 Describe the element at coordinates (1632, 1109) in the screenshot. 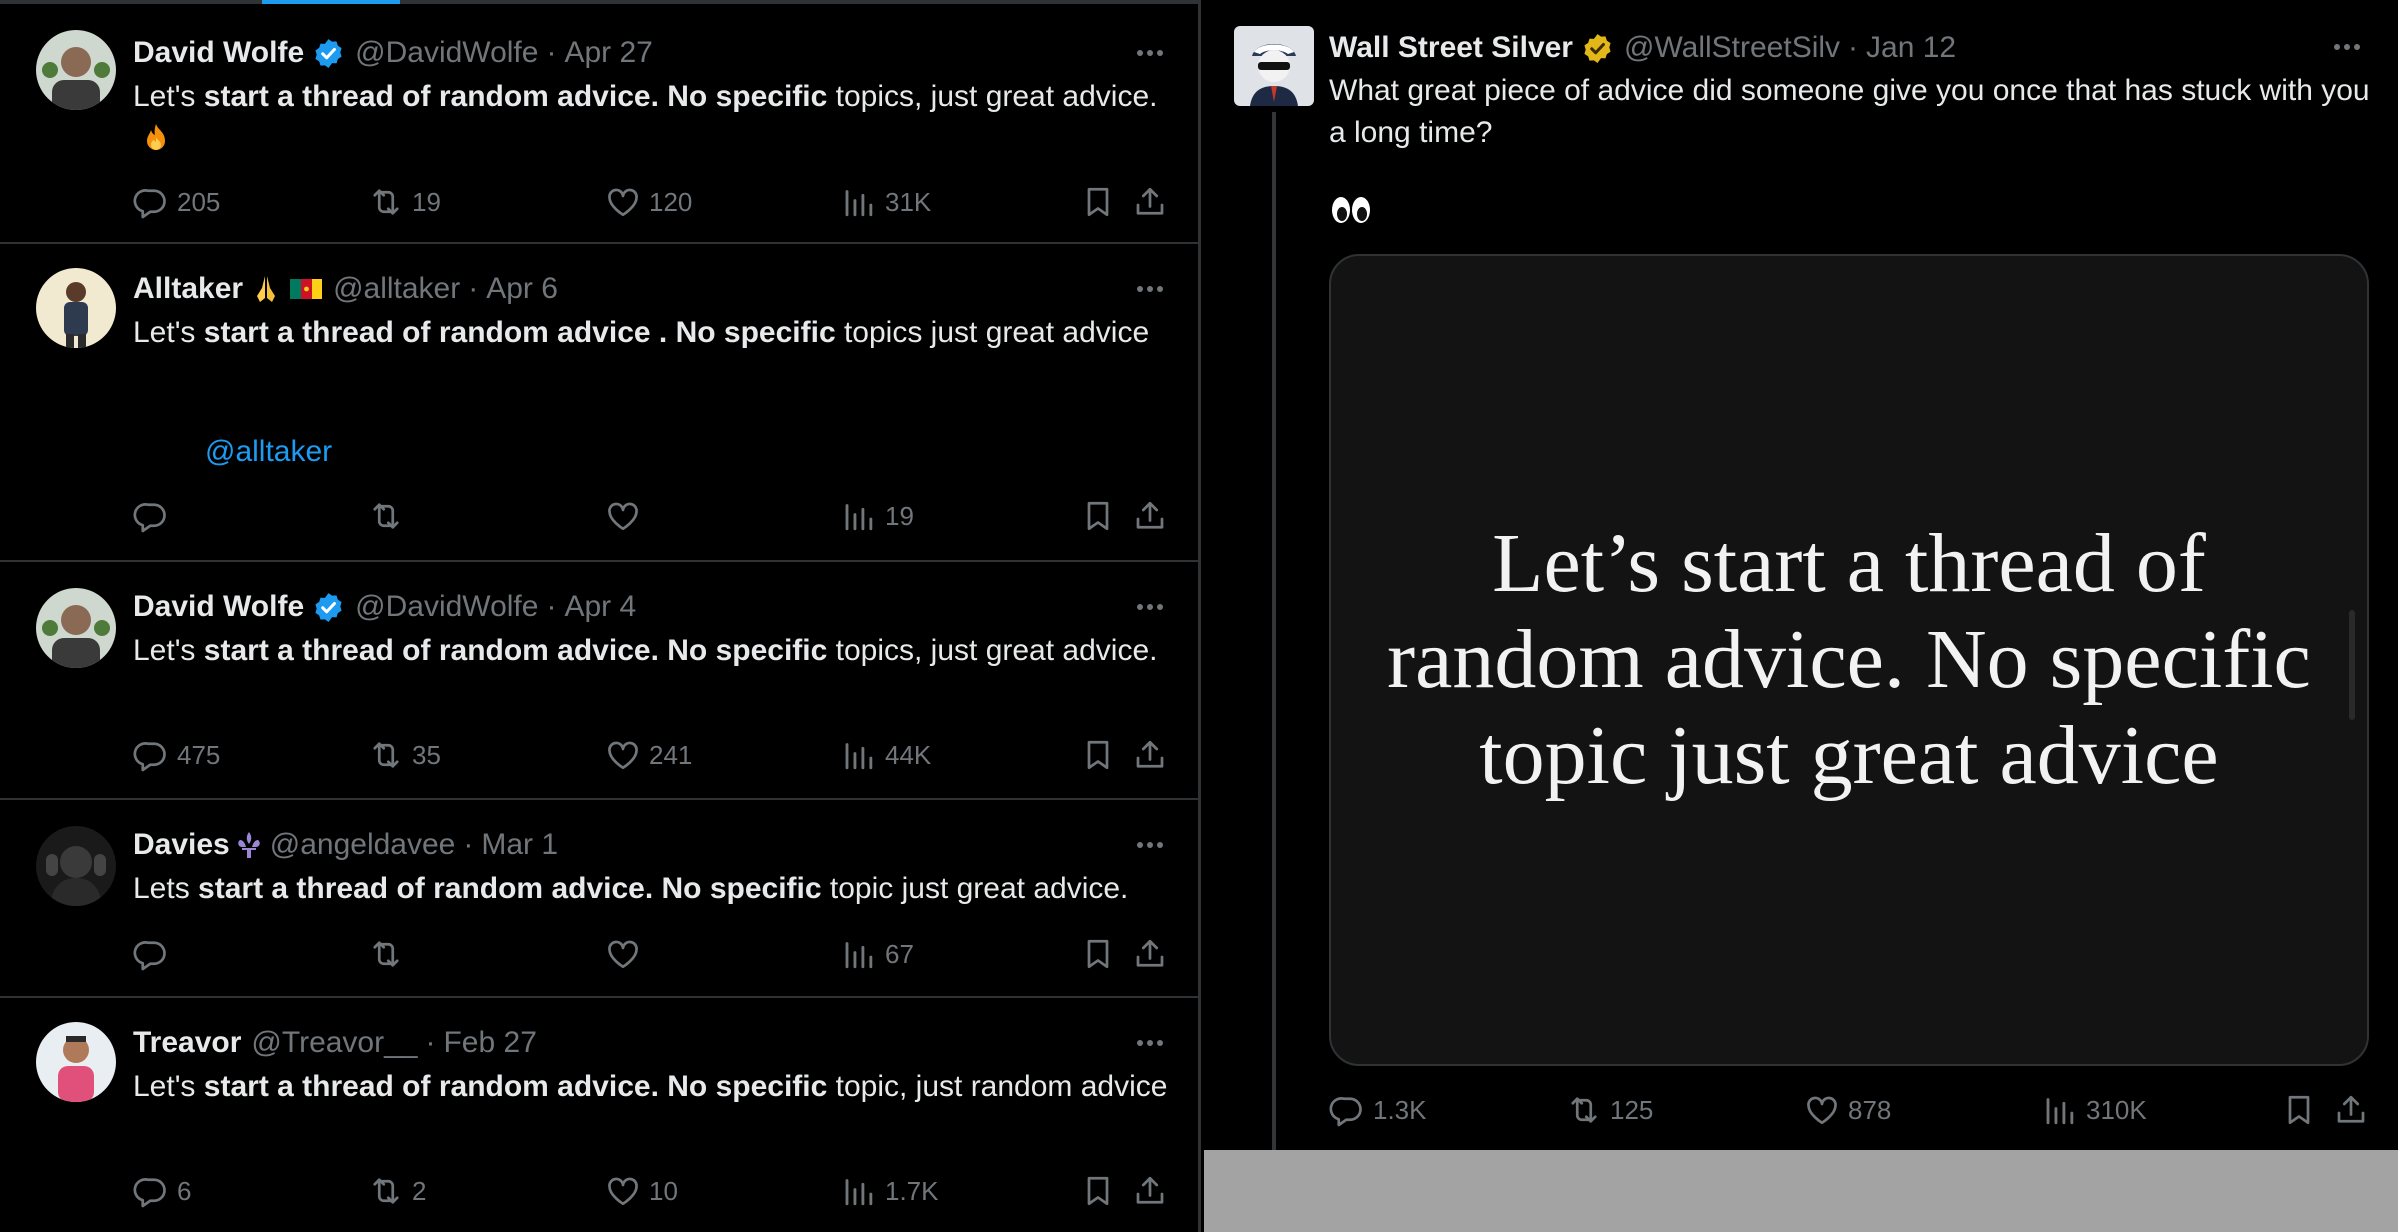

I see `repost-count: 125` at that location.